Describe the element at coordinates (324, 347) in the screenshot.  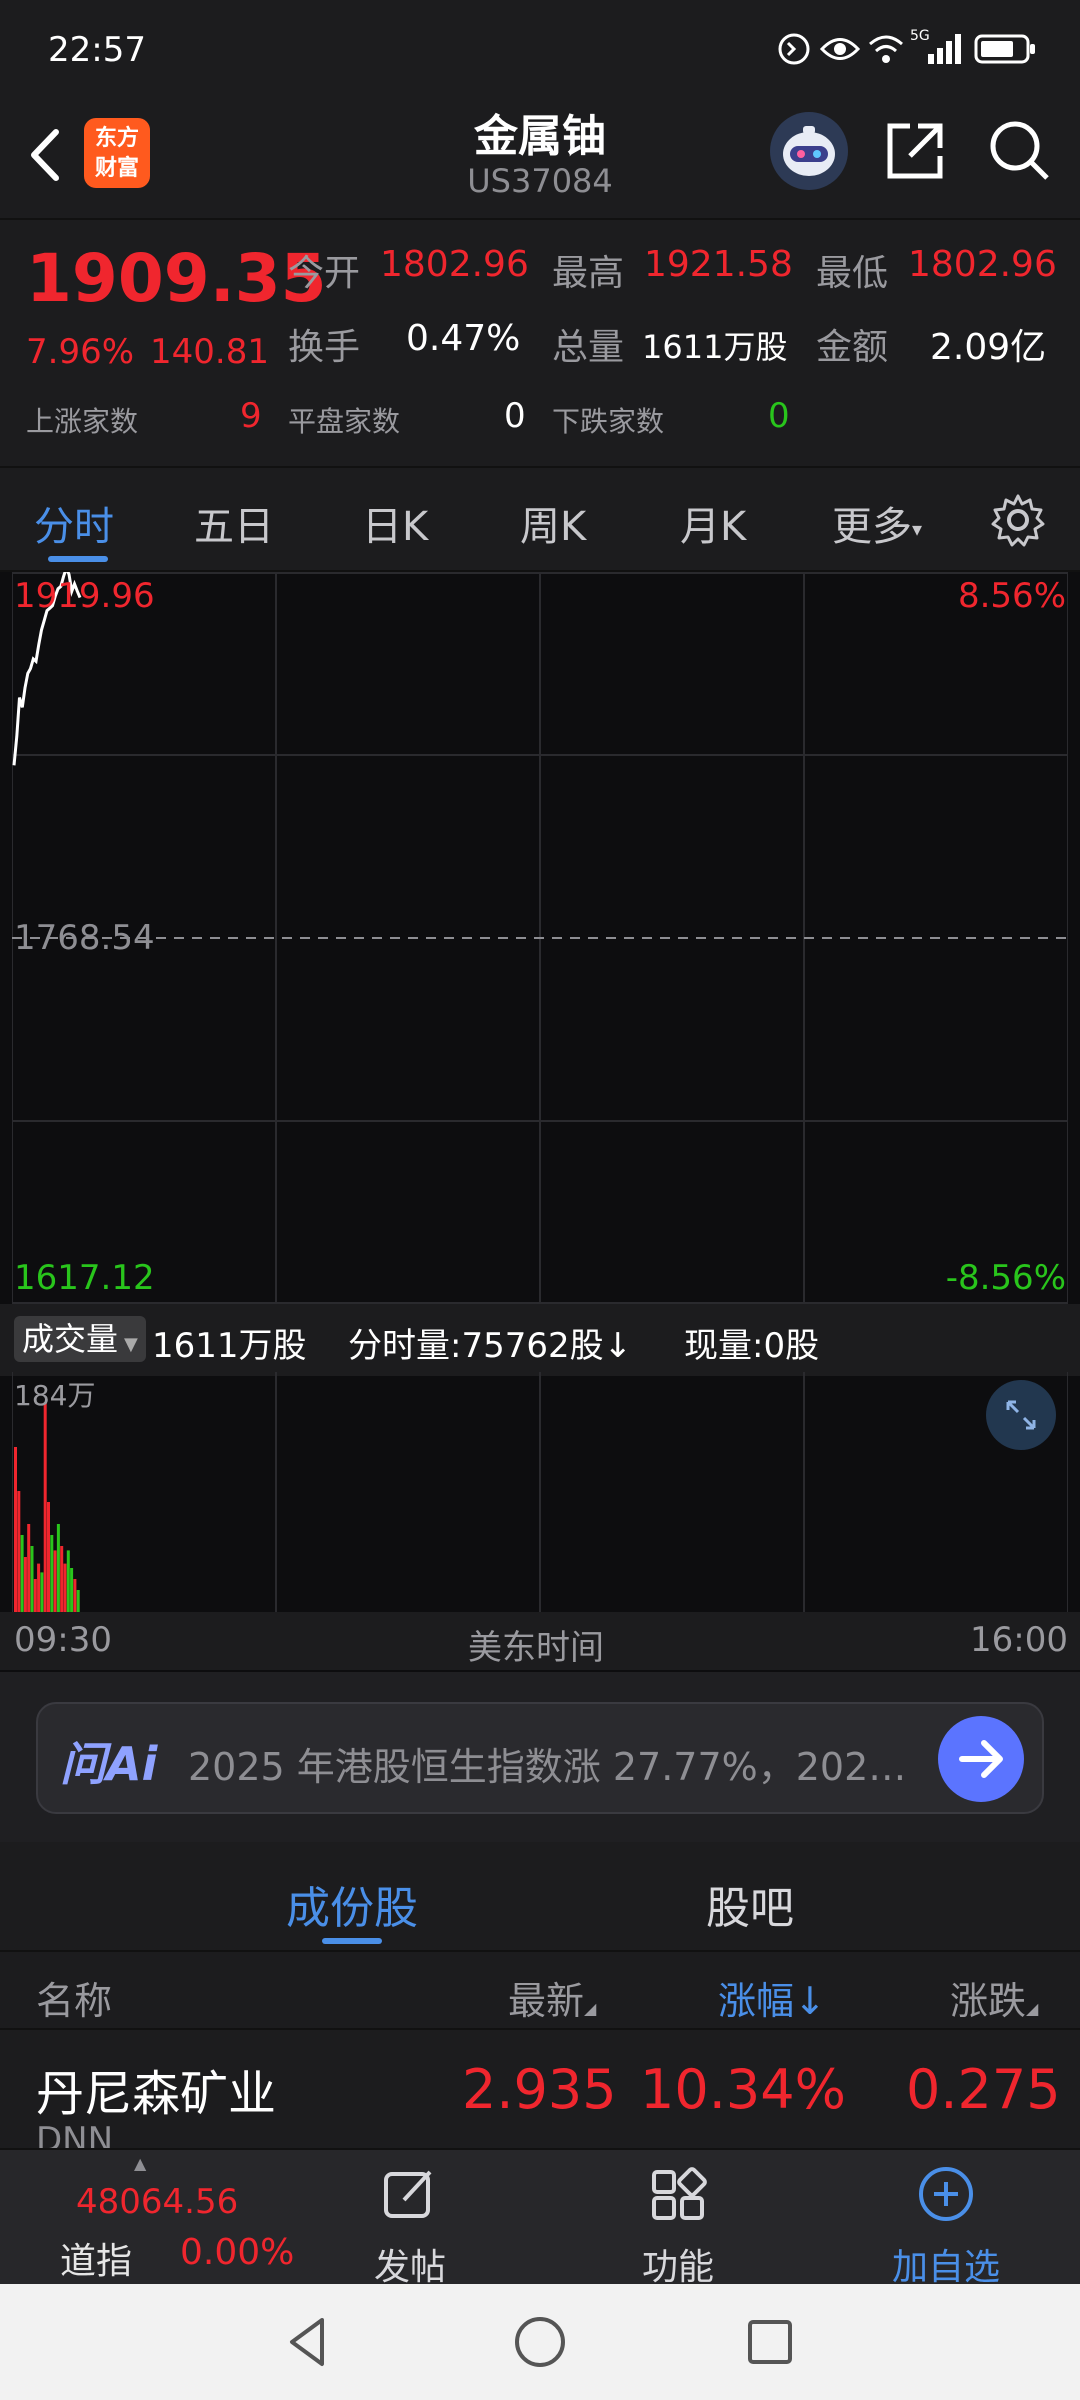
I see `turnover-label: 换手` at that location.